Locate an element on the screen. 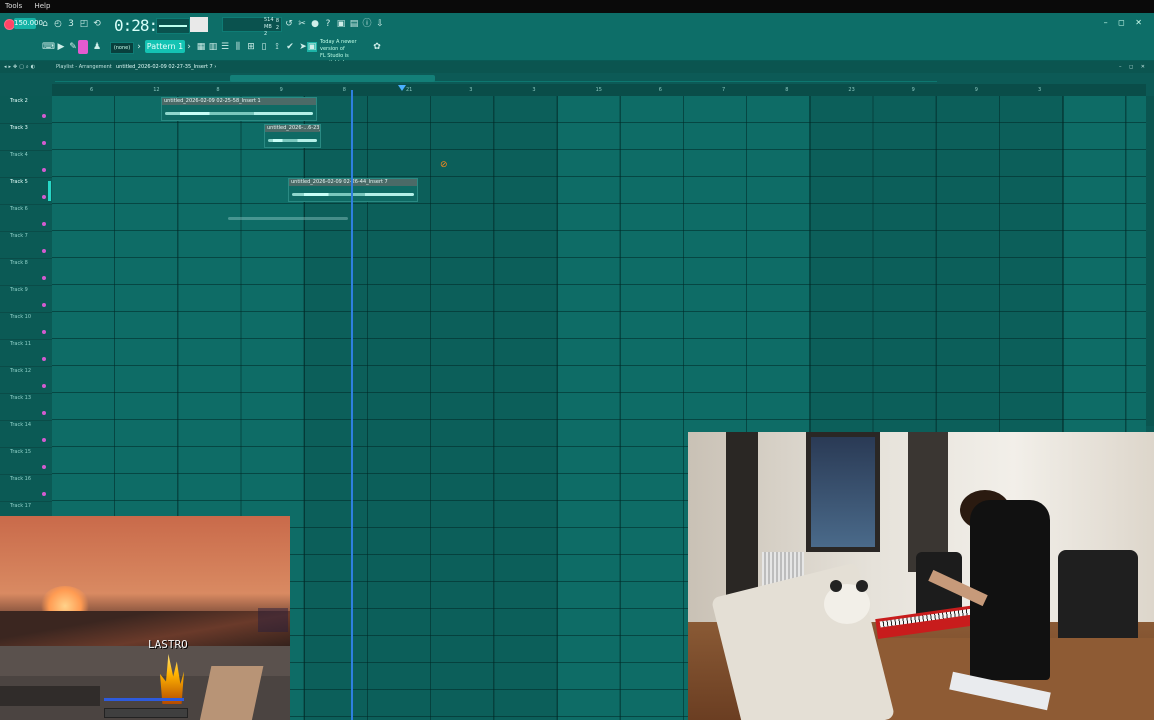 This screenshot has height=720, width=1154. chevron-icon: › is located at coordinates (139, 47).